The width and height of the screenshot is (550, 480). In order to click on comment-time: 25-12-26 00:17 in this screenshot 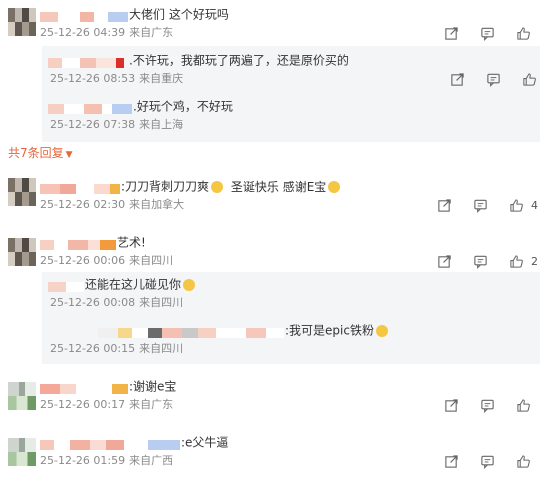, I will do `click(83, 404)`.